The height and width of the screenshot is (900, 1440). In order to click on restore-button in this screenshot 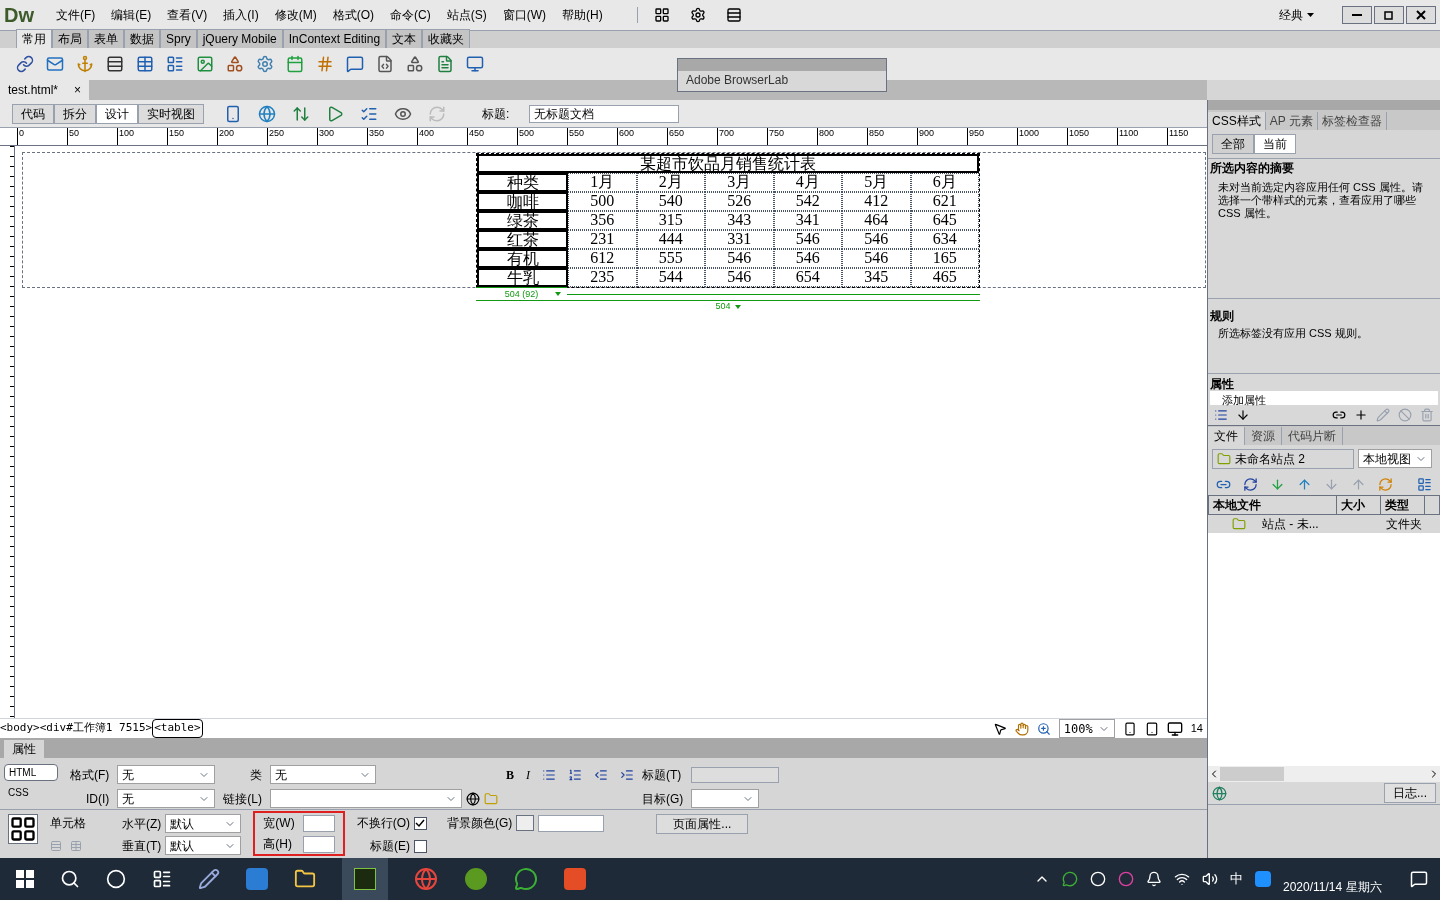, I will do `click(1389, 15)`.